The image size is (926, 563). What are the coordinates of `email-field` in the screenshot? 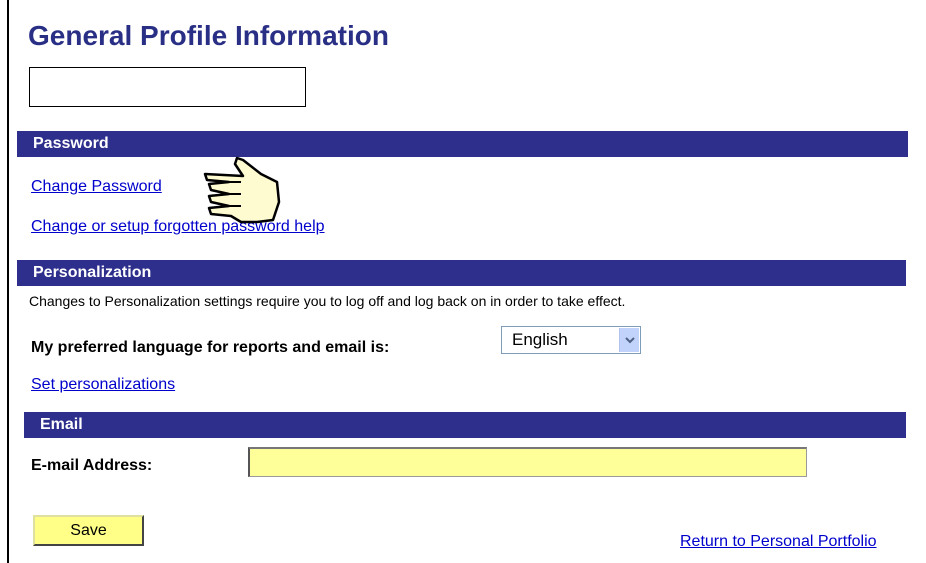 It's located at (527, 462).